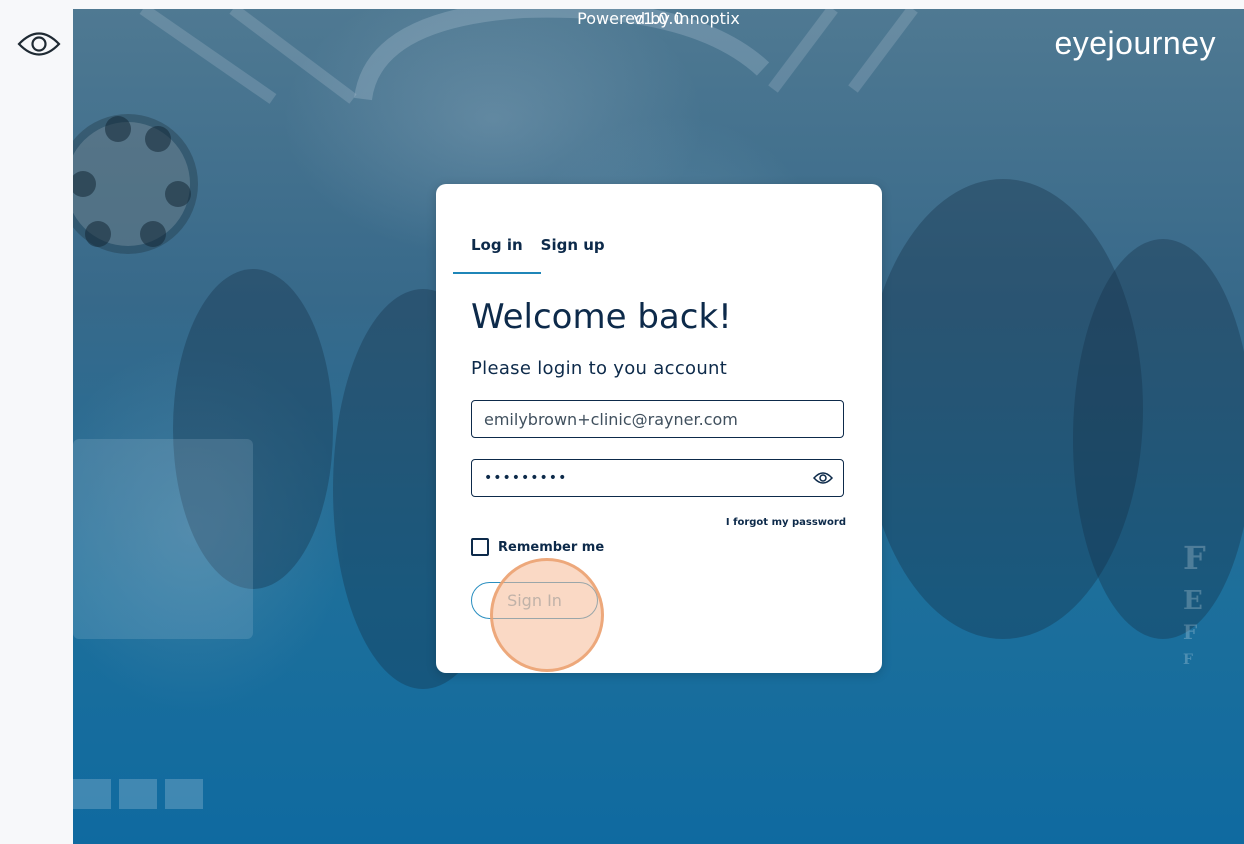 This screenshot has height=844, width=1244. What do you see at coordinates (599, 368) in the screenshot?
I see `page-subtitle: Please login to you account` at bounding box center [599, 368].